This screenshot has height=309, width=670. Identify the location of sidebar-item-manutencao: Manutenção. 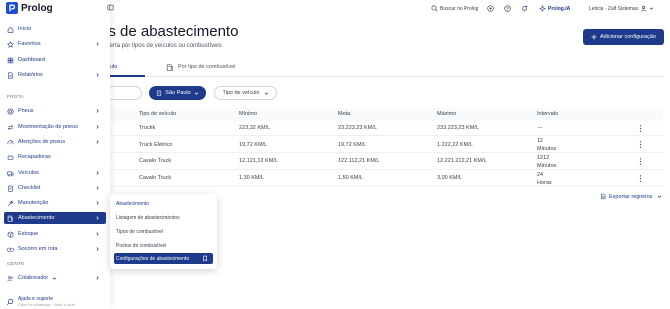
(55, 203).